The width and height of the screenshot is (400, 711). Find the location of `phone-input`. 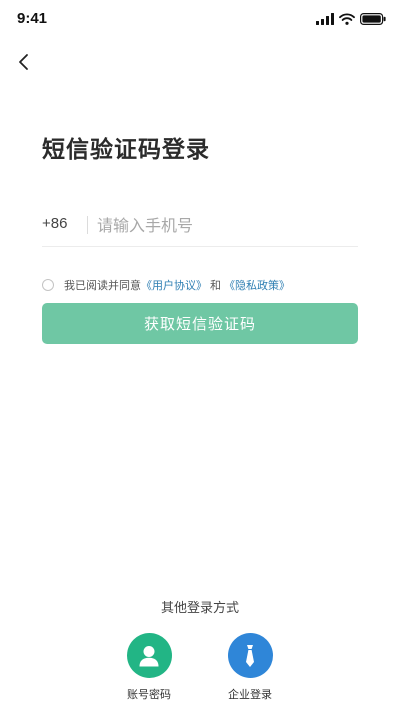

phone-input is located at coordinates (224, 225).